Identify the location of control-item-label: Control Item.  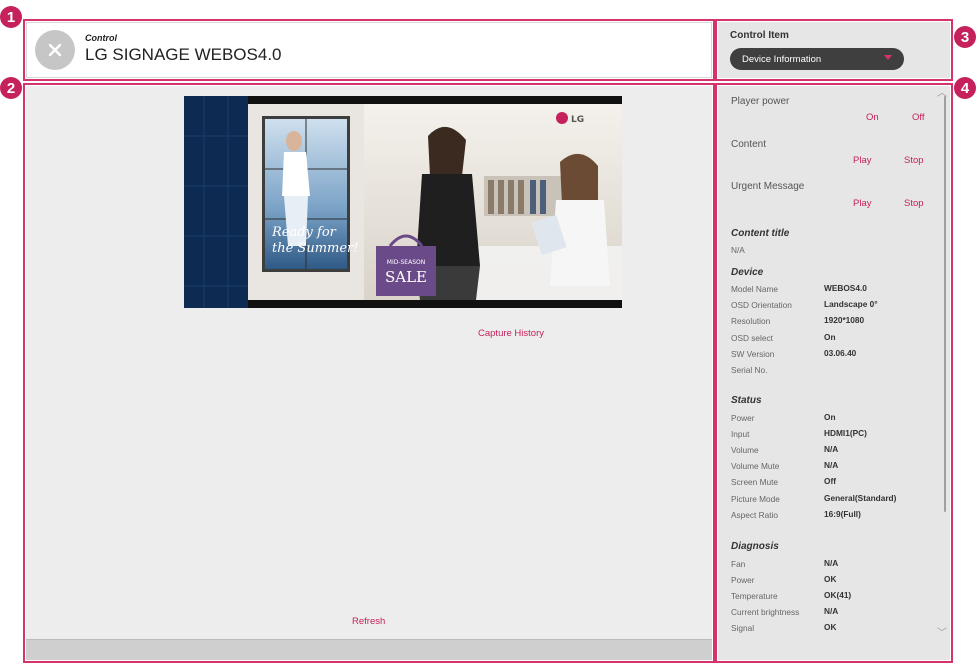
(759, 35).